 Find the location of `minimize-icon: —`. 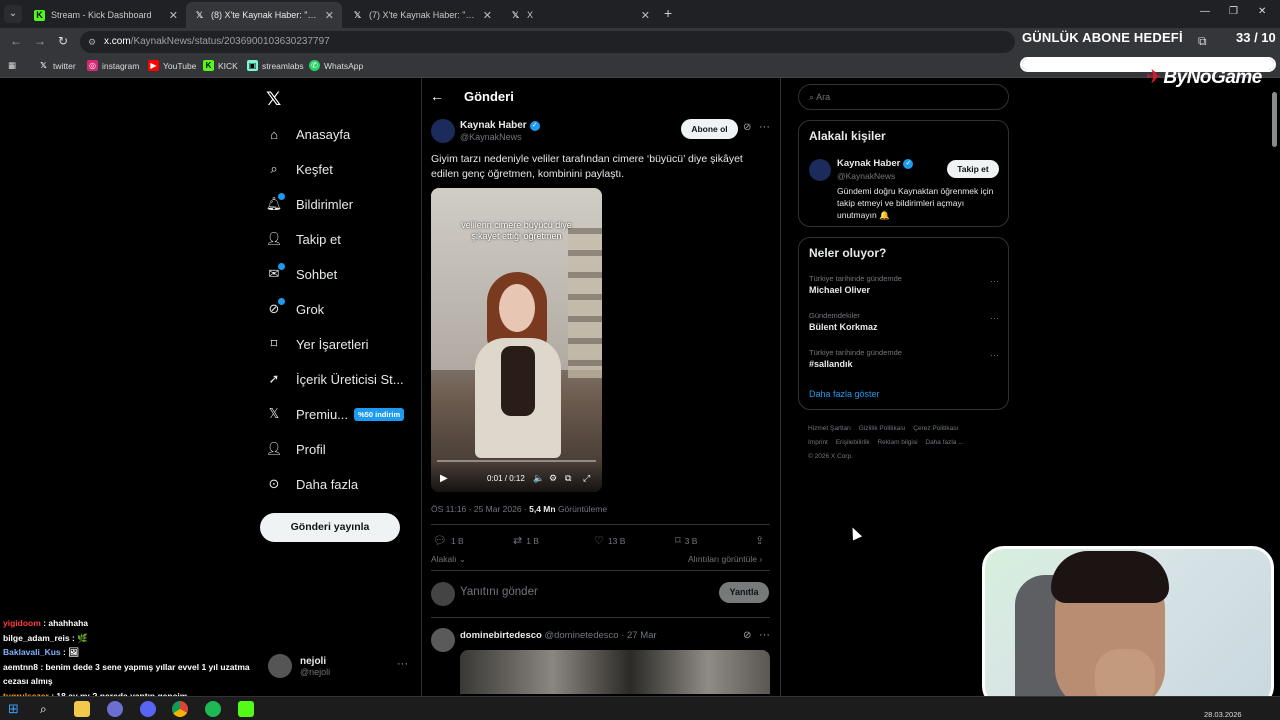

minimize-icon: — is located at coordinates (1205, 11).